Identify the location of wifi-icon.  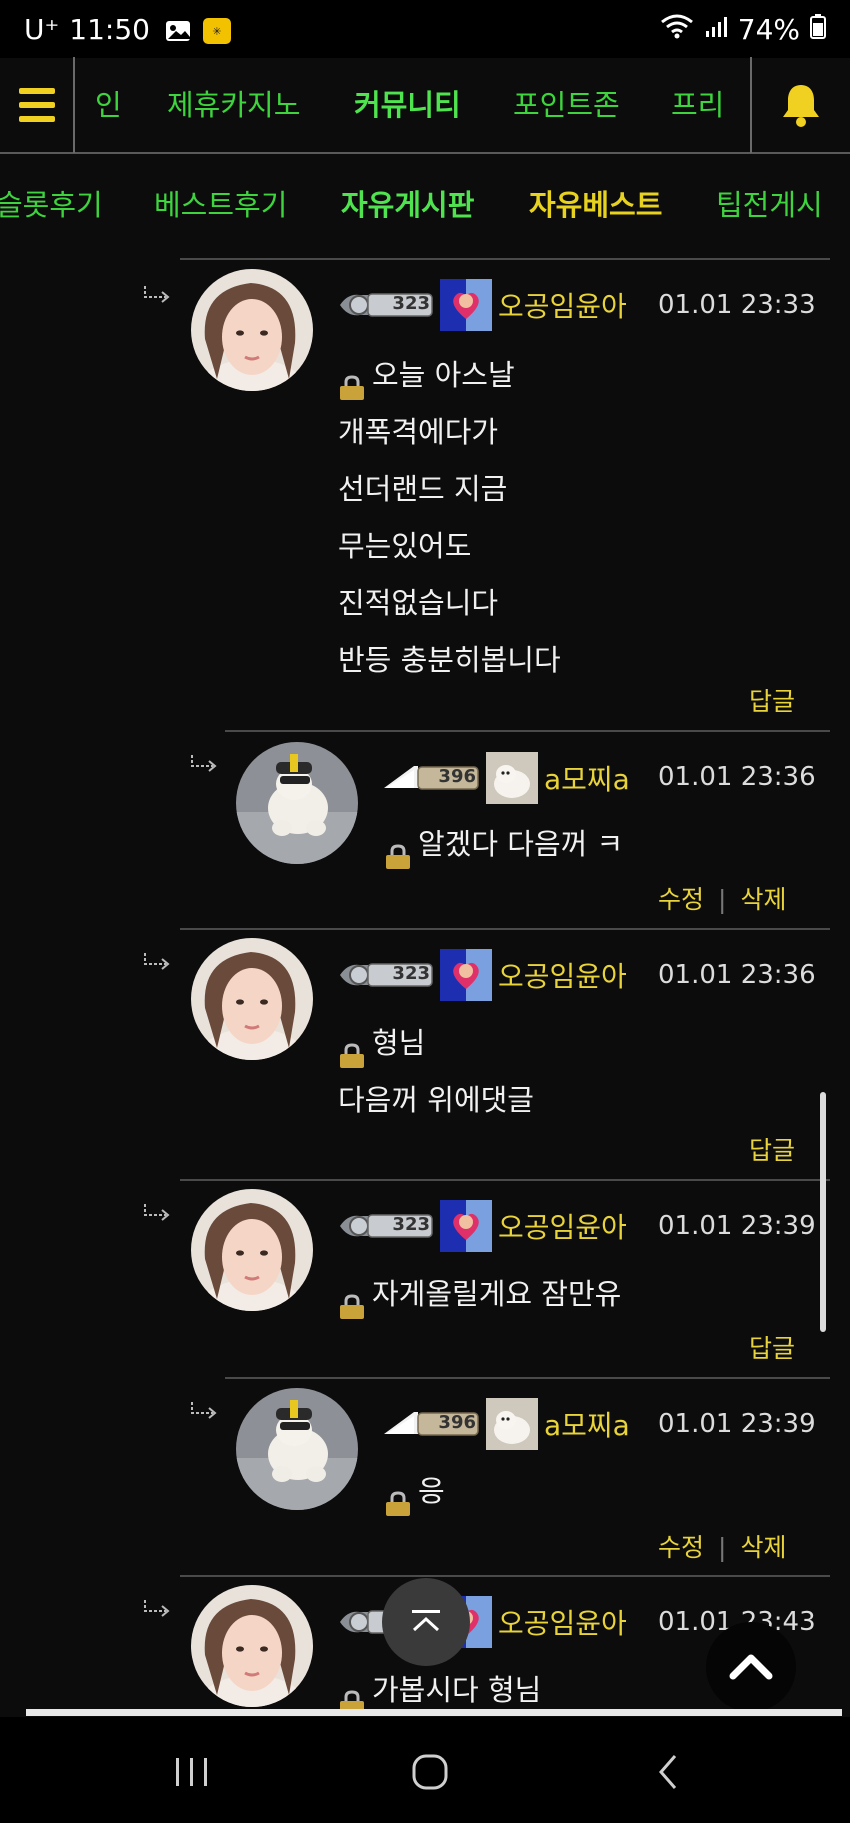
(677, 29).